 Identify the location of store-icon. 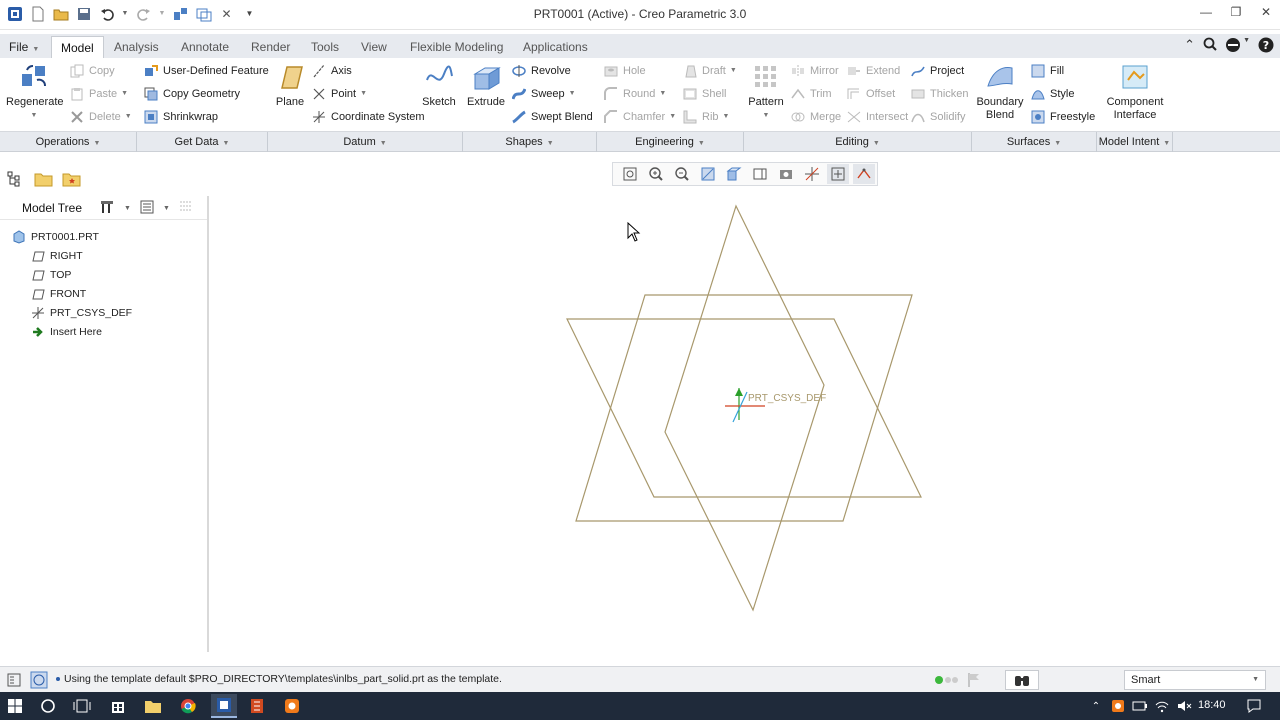
(118, 706).